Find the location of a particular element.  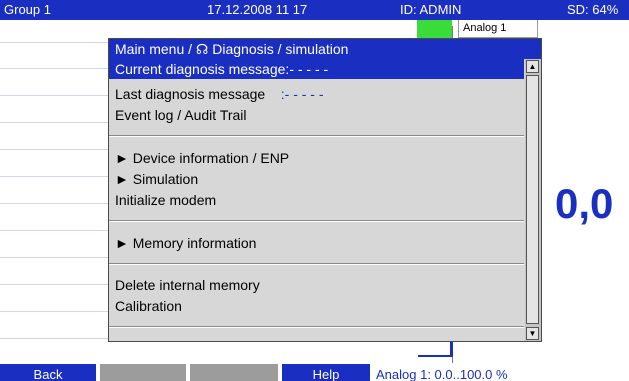

menu-item-current-diagnosis: Current diagnosis message:- - - - - is located at coordinates (316, 69).